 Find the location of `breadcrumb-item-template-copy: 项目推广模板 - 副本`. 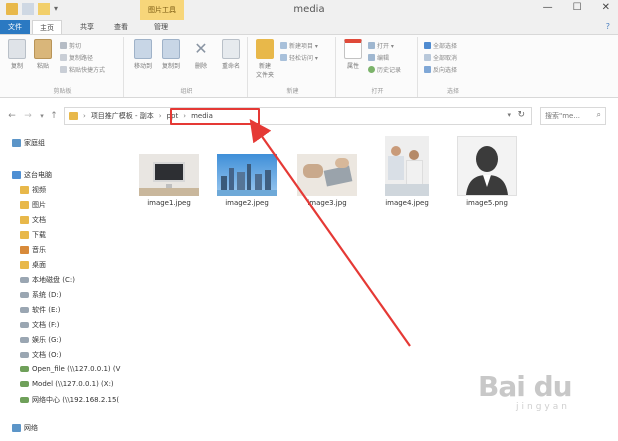

breadcrumb-item-template-copy: 项目推广模板 - 副本 is located at coordinates (122, 116).